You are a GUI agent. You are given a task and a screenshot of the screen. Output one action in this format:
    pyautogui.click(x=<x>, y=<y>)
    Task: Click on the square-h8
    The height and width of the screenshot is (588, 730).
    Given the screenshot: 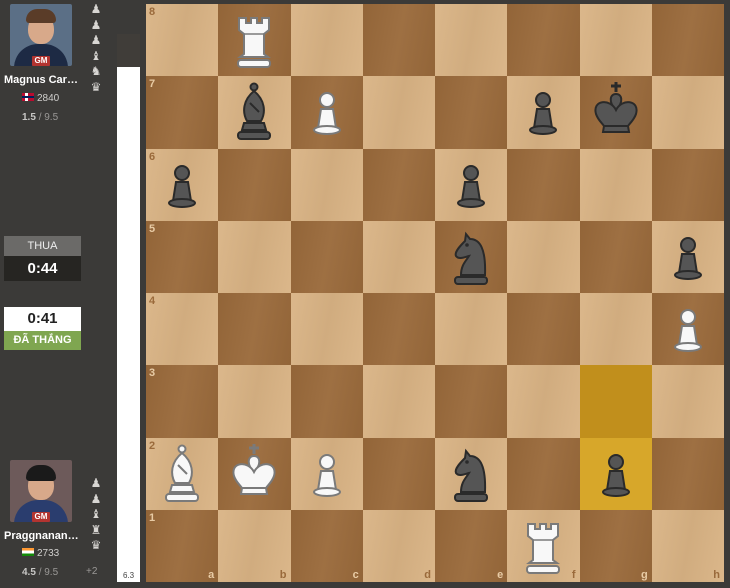 What is the action you would take?
    pyautogui.click(x=687, y=40)
    